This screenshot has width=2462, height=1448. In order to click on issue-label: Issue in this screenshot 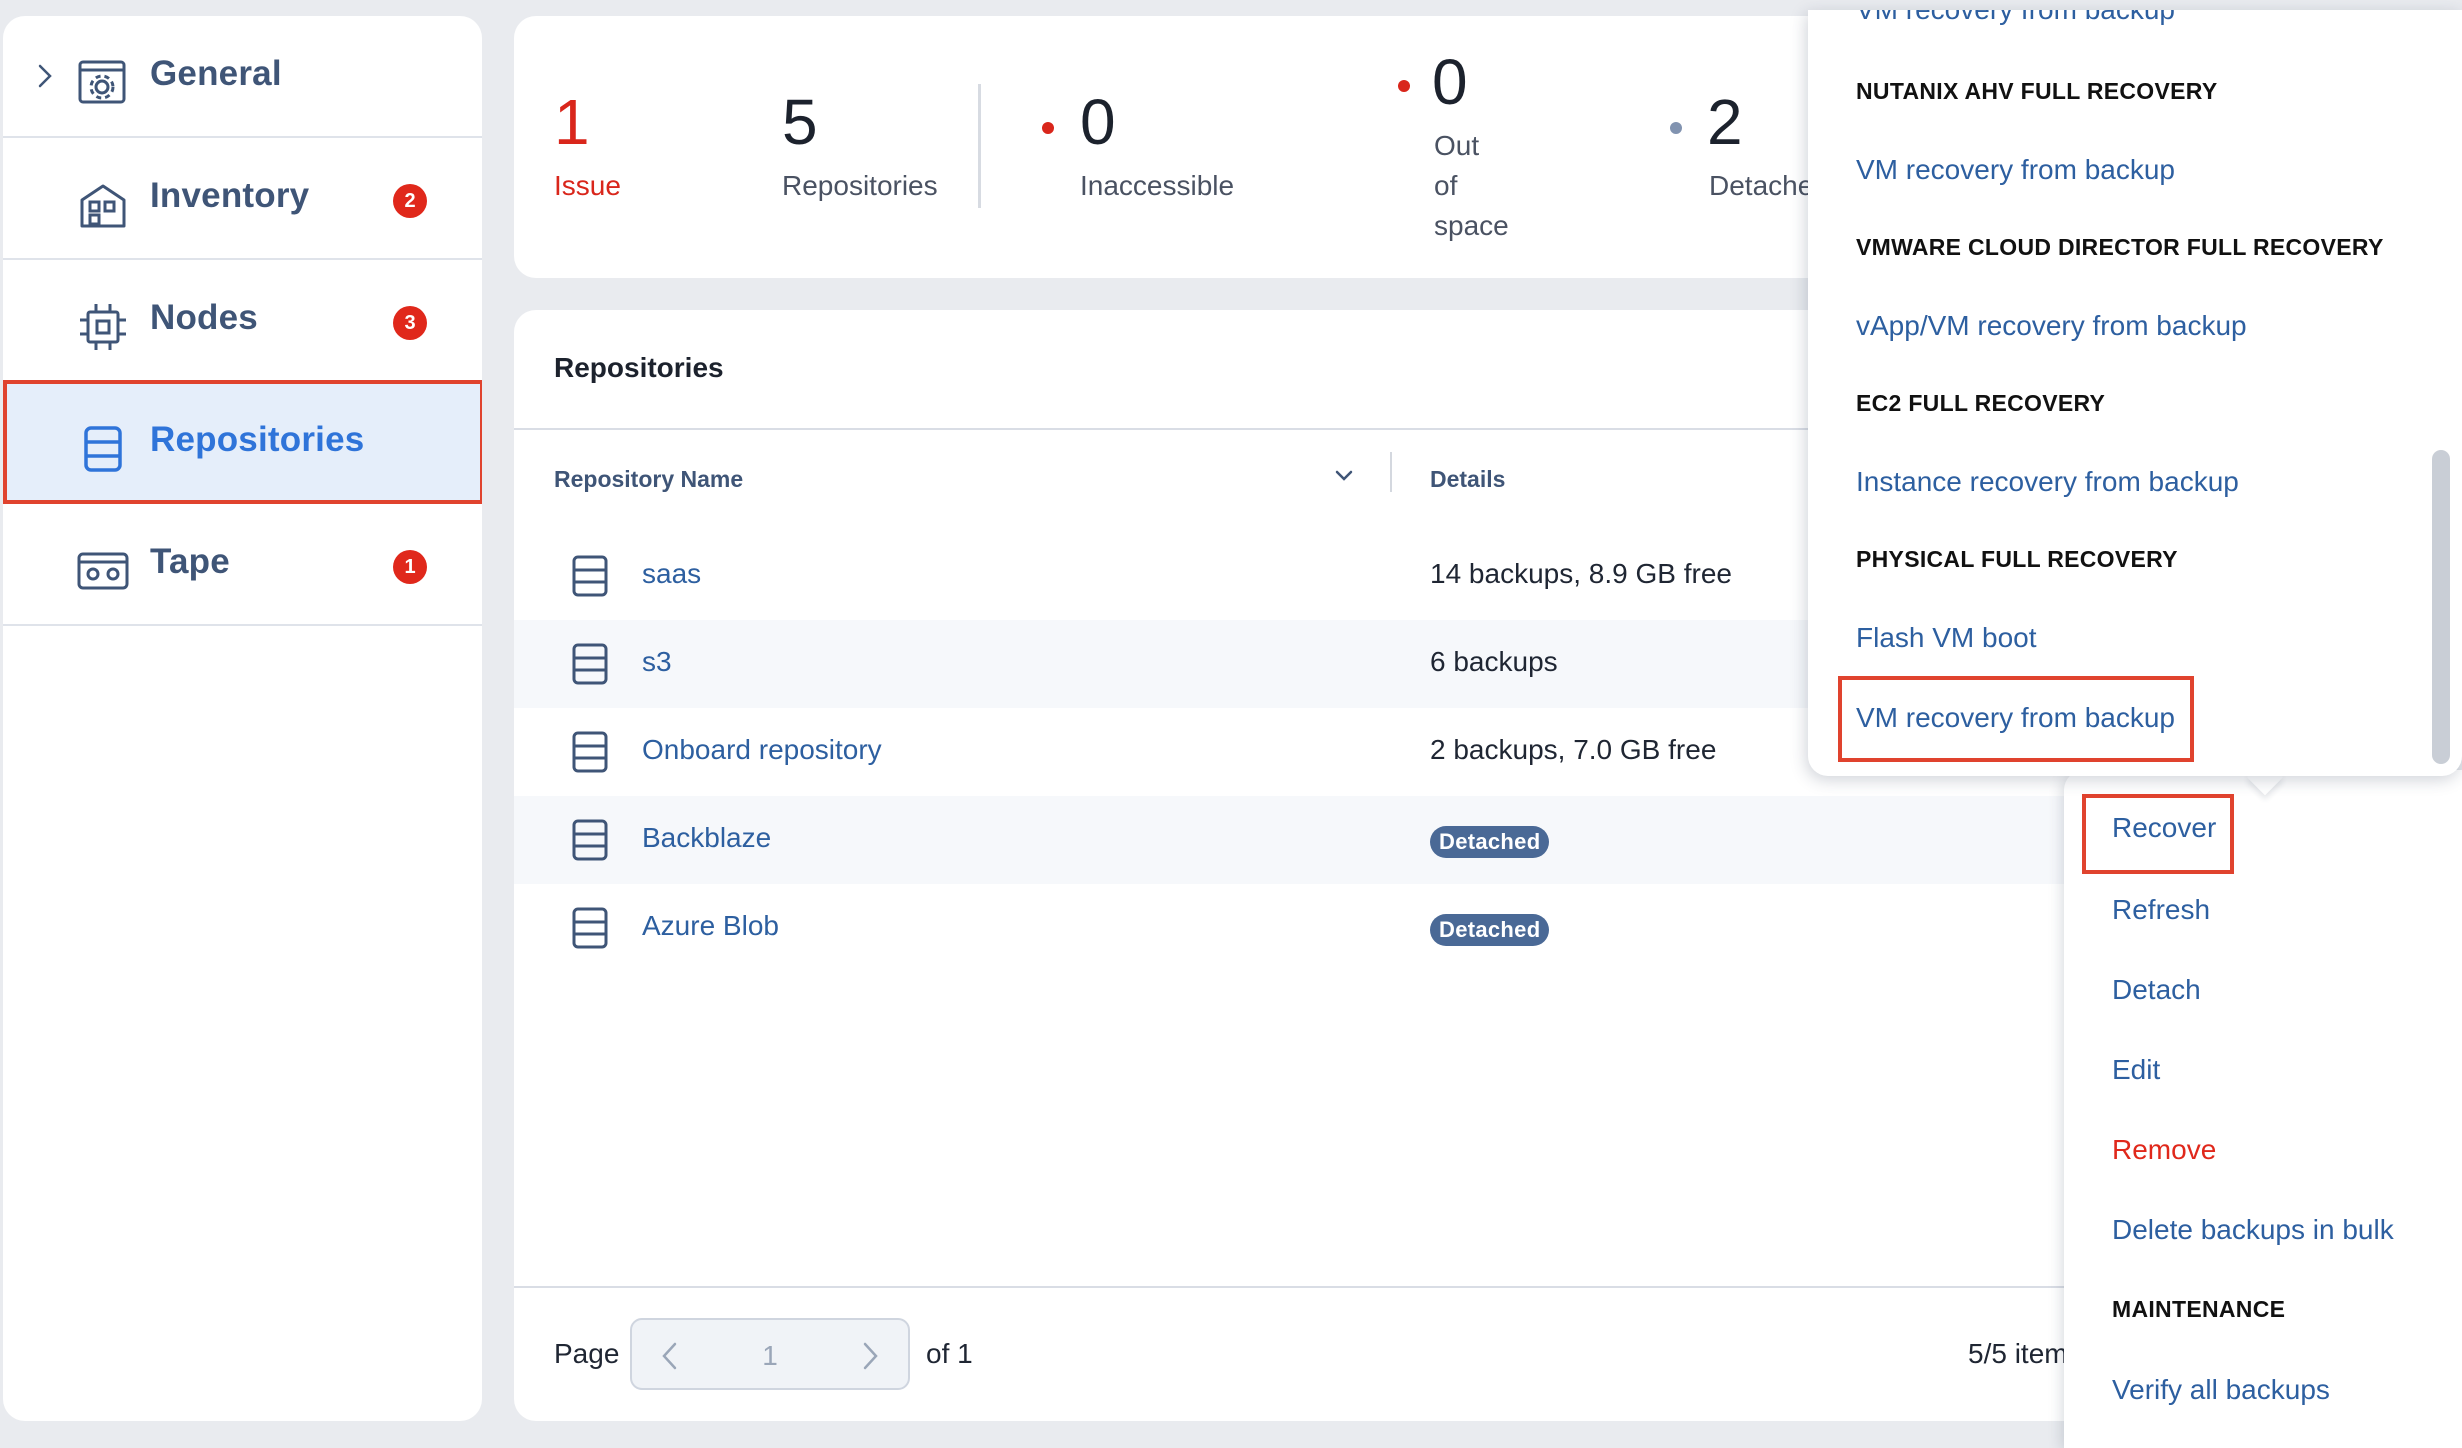, I will do `click(587, 186)`.